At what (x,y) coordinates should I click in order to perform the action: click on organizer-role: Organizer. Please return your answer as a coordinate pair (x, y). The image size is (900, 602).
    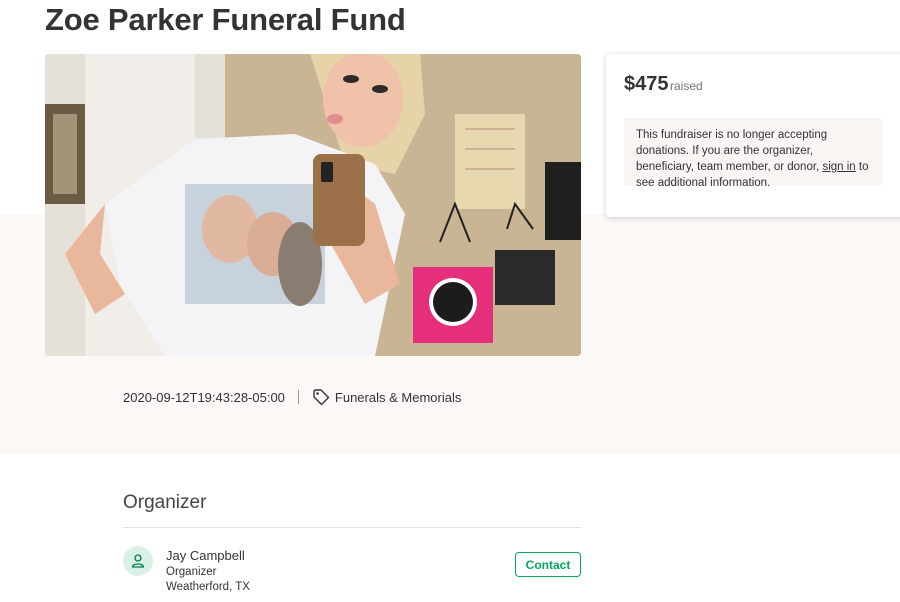
    Looking at the image, I should click on (191, 572).